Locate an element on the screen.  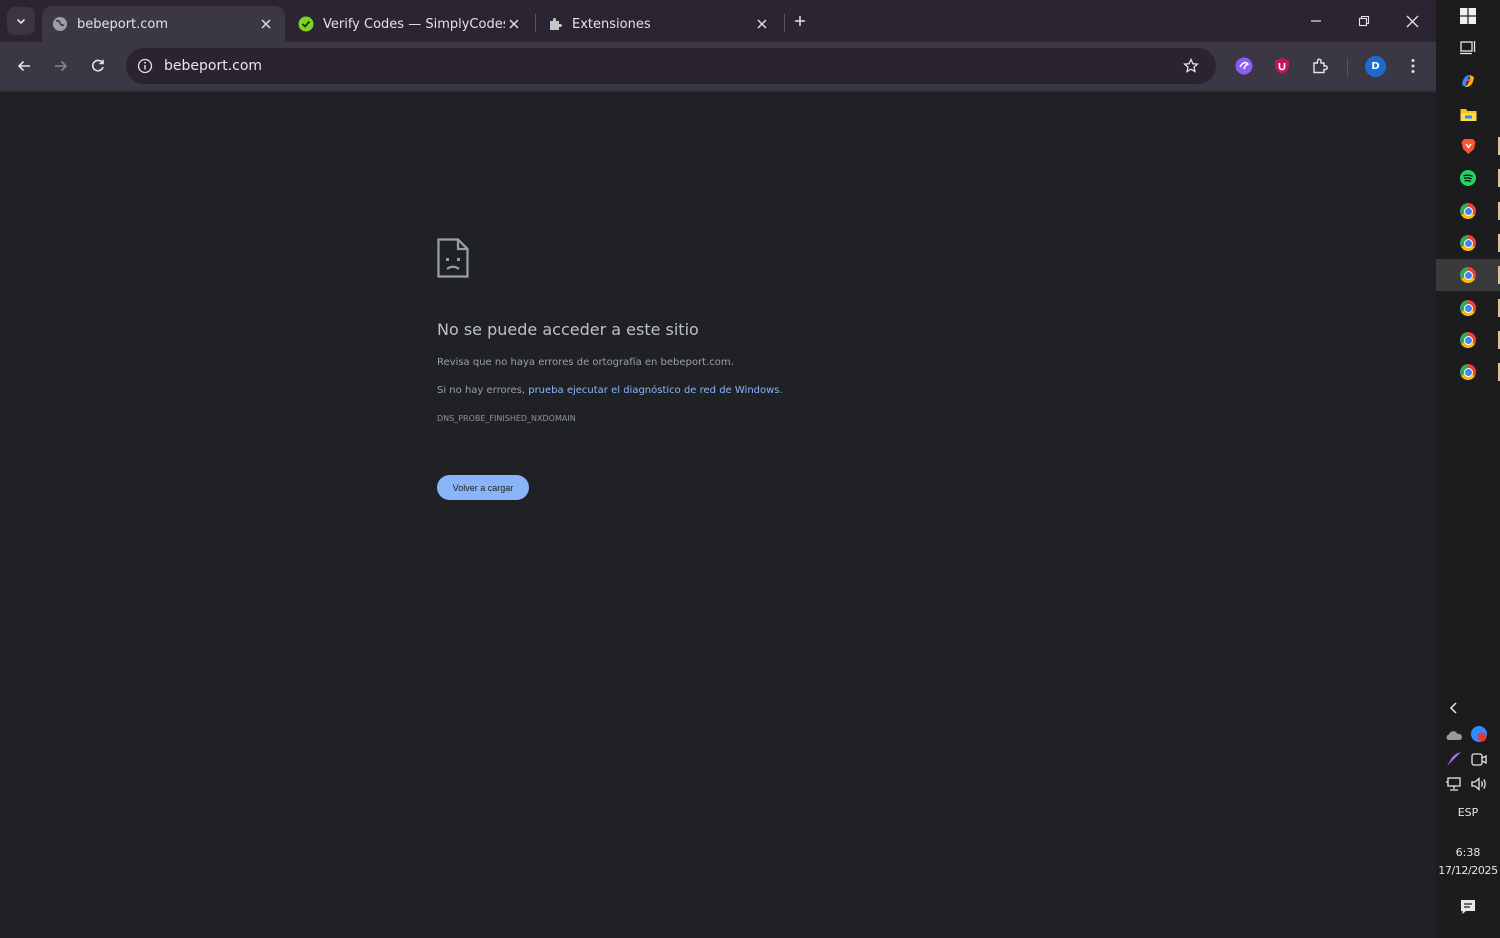
menu-kebab-icon is located at coordinates (1413, 66).